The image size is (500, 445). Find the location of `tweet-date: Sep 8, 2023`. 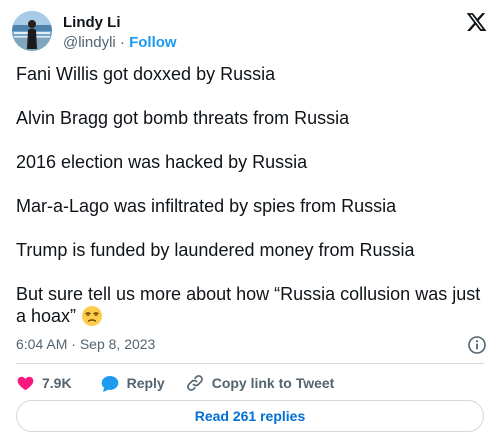

tweet-date: Sep 8, 2023 is located at coordinates (117, 344).